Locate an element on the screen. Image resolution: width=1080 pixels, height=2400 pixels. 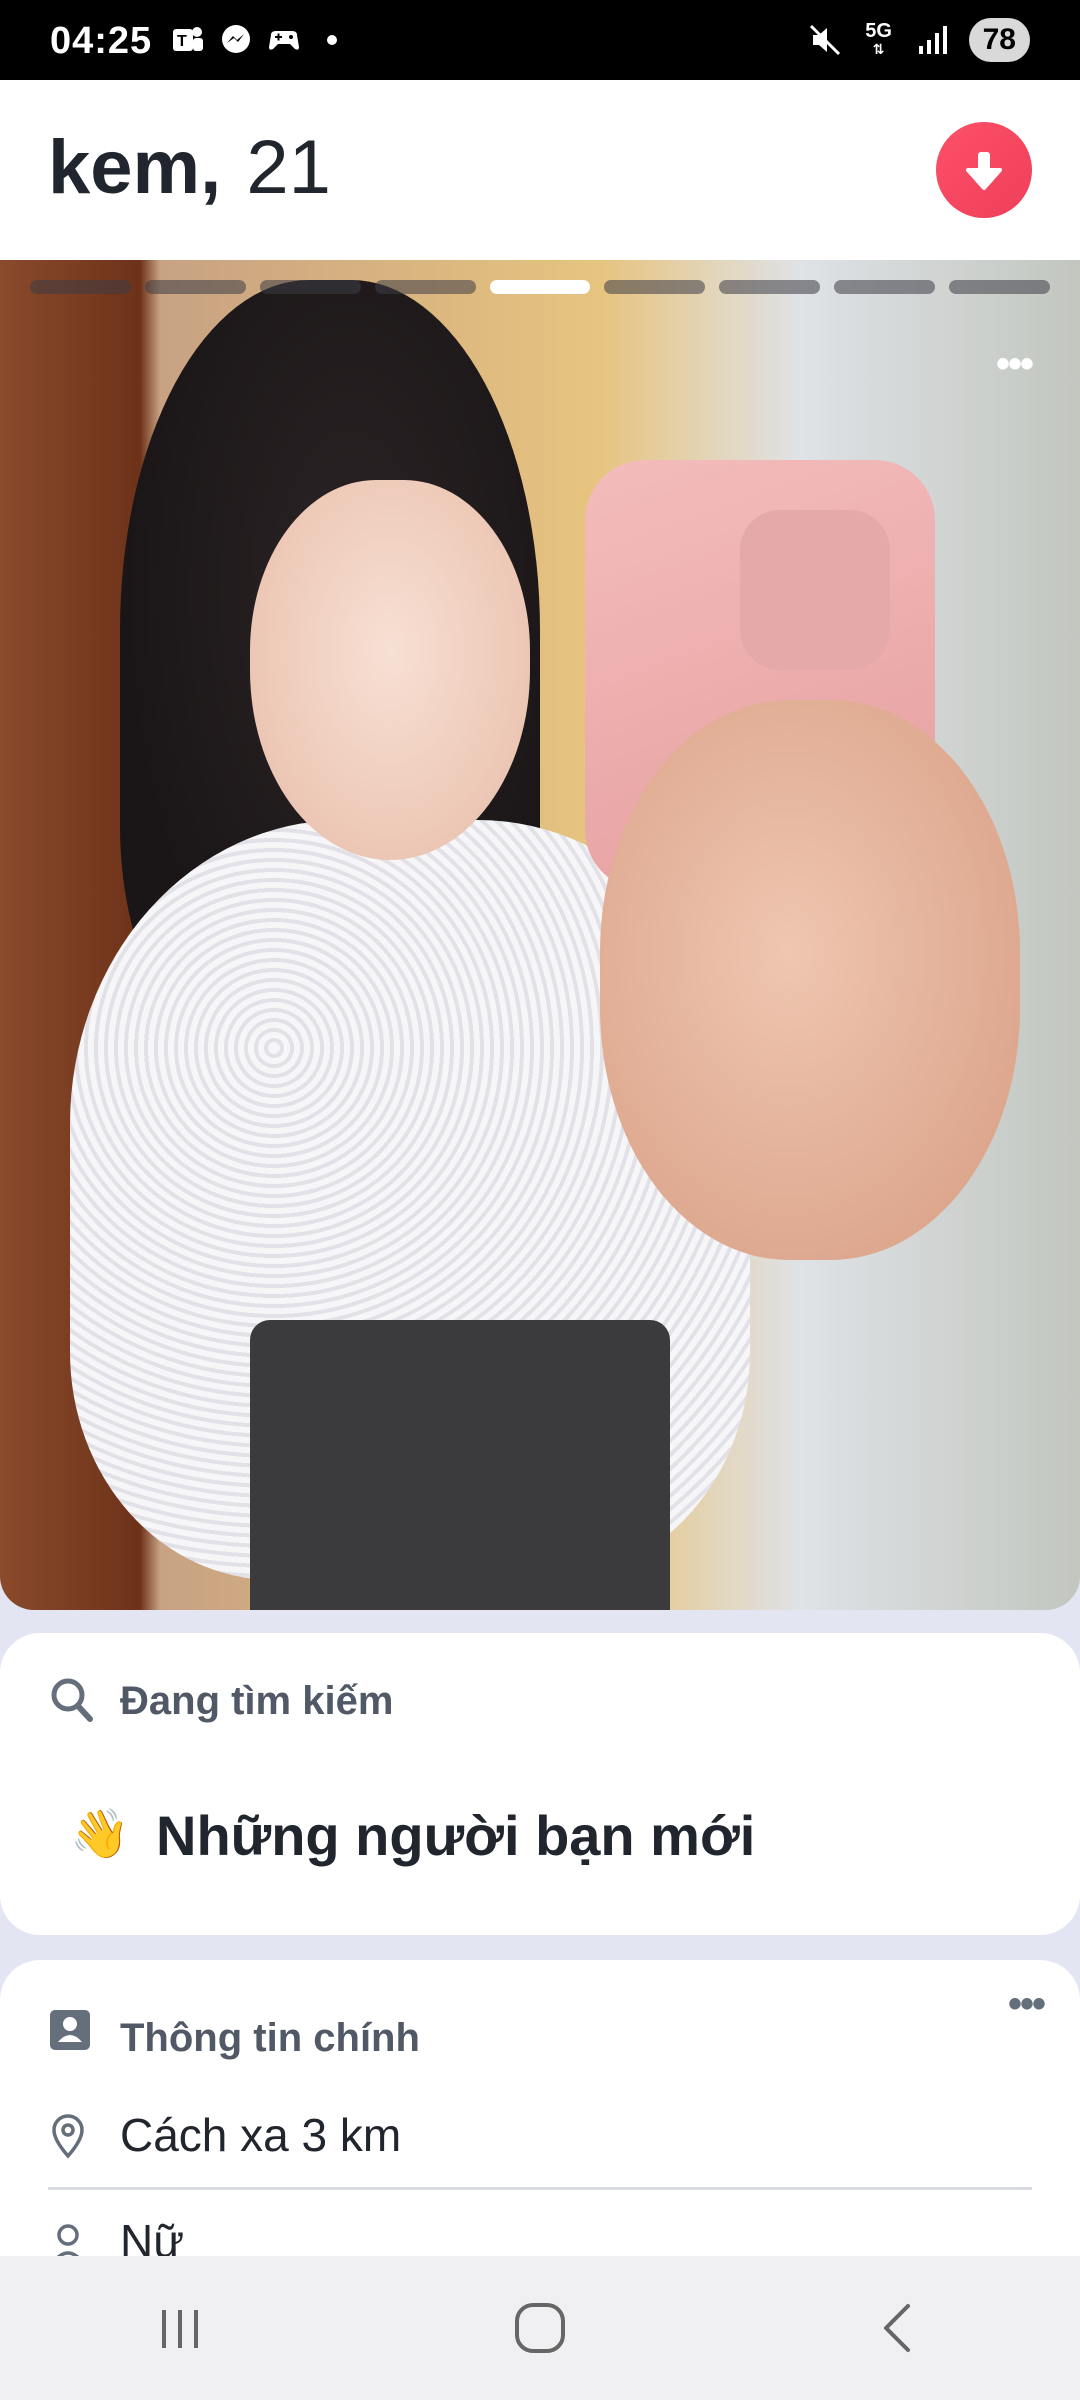
home-button is located at coordinates (540, 2328).